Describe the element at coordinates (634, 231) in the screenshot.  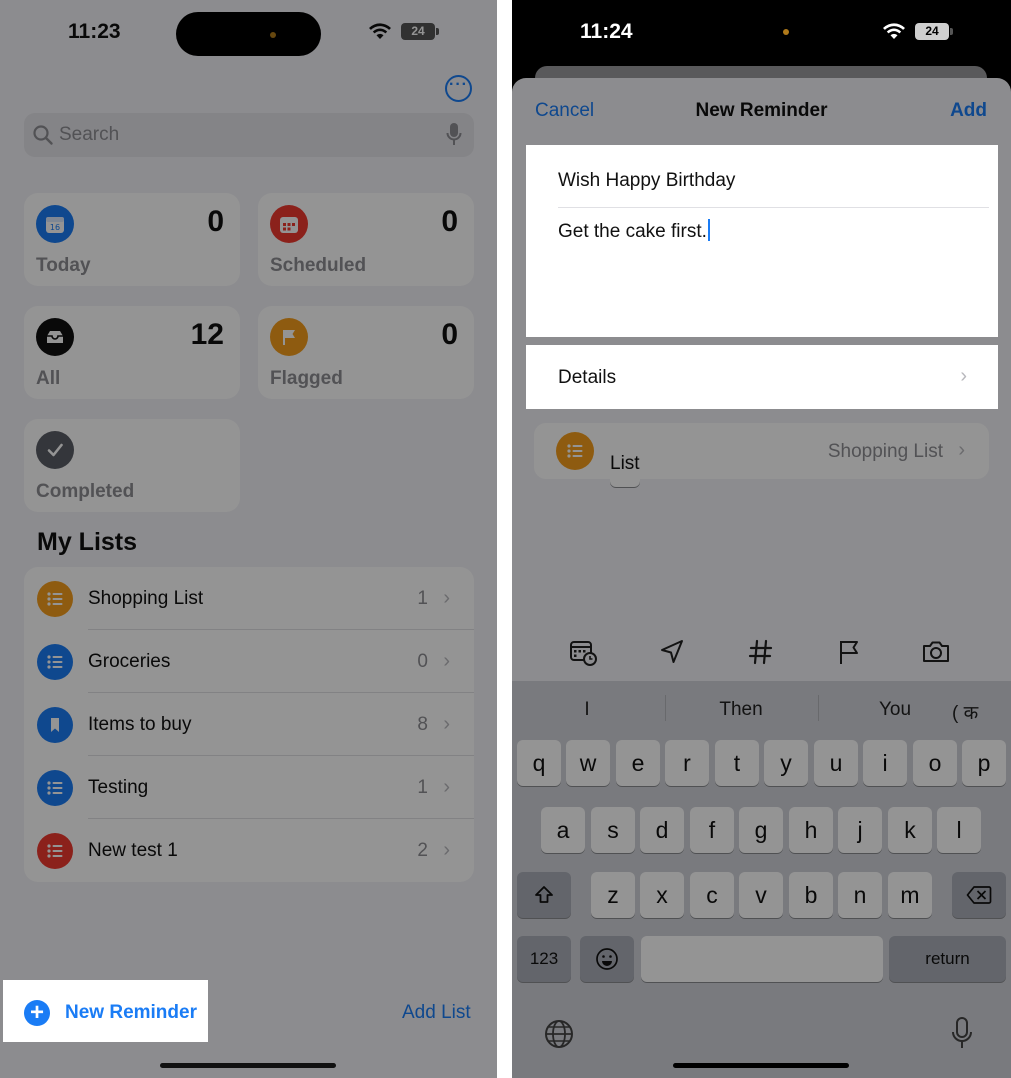
I see `reminder-notes-field: Get the cake first.` at that location.